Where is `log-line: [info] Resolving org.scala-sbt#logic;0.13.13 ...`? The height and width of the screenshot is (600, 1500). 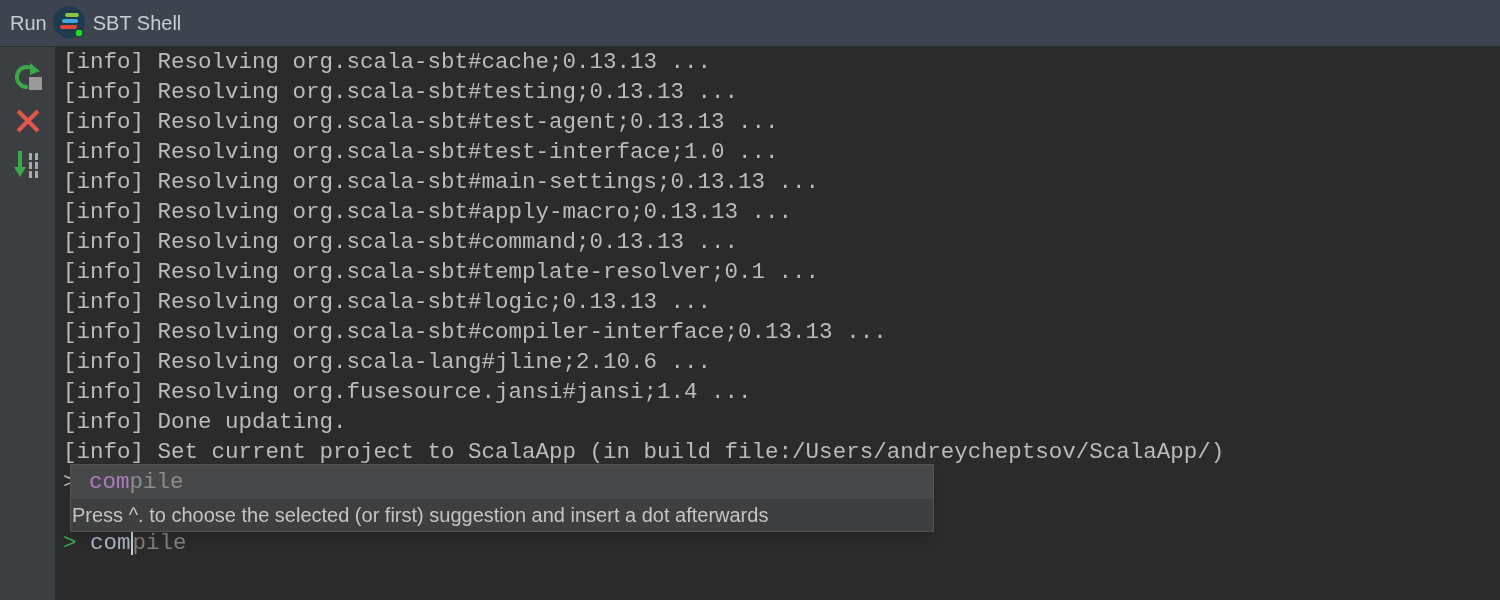
log-line: [info] Resolving org.scala-sbt#logic;0.13.13 ... is located at coordinates (387, 302).